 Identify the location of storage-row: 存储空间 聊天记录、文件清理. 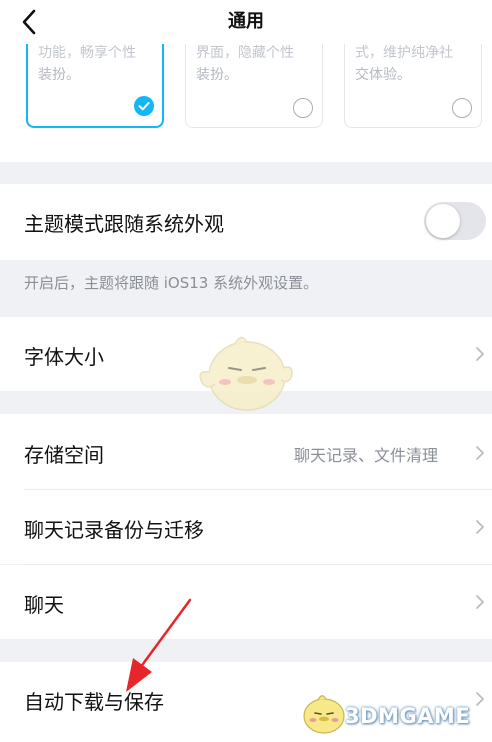
(246, 452).